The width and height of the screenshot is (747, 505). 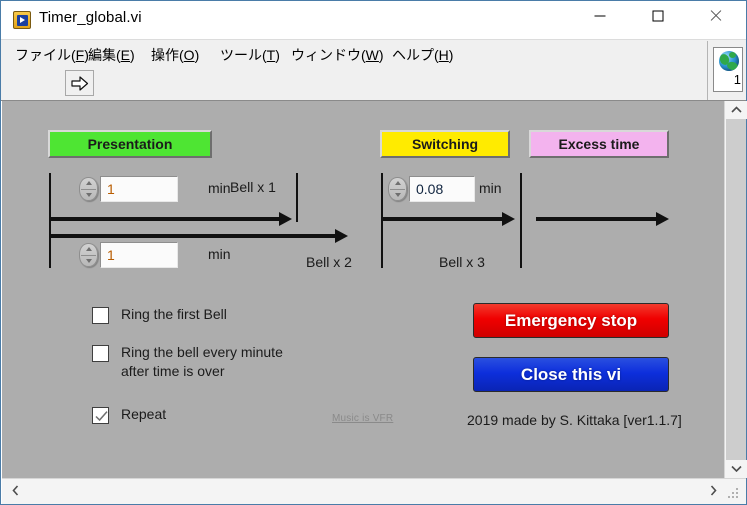 I want to click on music-is-vfr-link: Music is VFR, so click(x=362, y=418).